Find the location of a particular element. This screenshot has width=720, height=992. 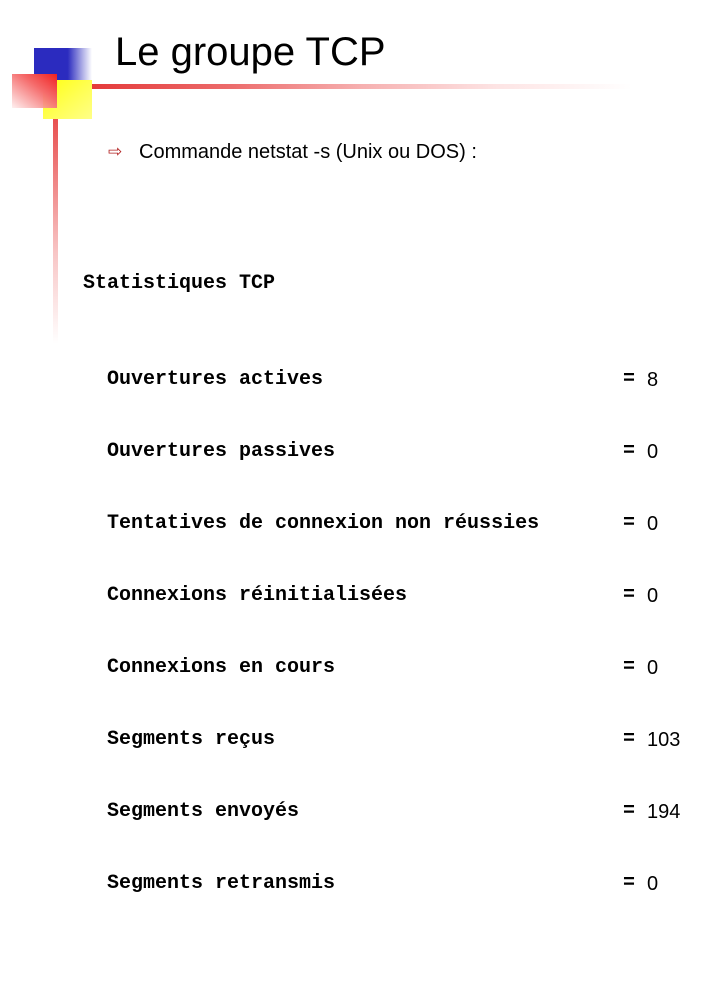

stat-row: Tentatives de connexion non réussies = 0 is located at coordinates (393, 524).